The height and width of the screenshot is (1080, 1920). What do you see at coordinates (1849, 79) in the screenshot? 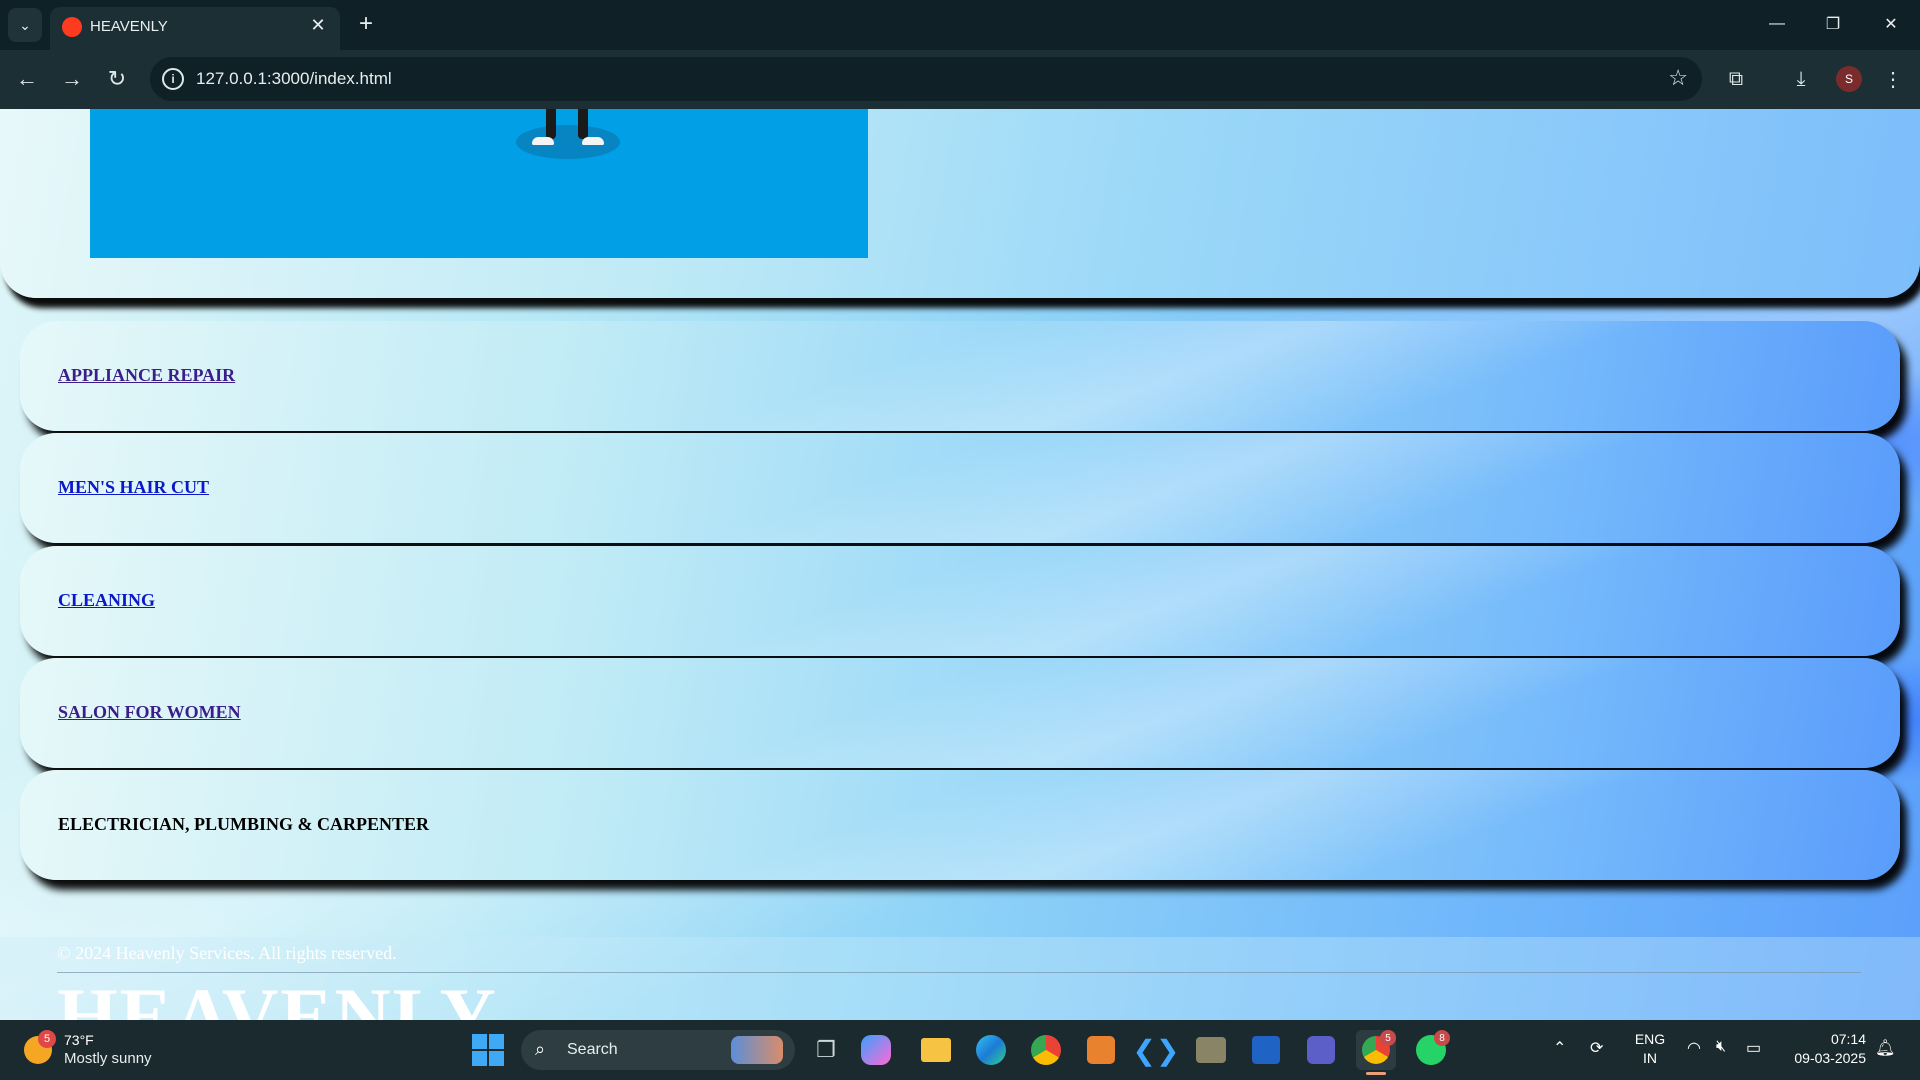
I see `profile-avatar: S` at bounding box center [1849, 79].